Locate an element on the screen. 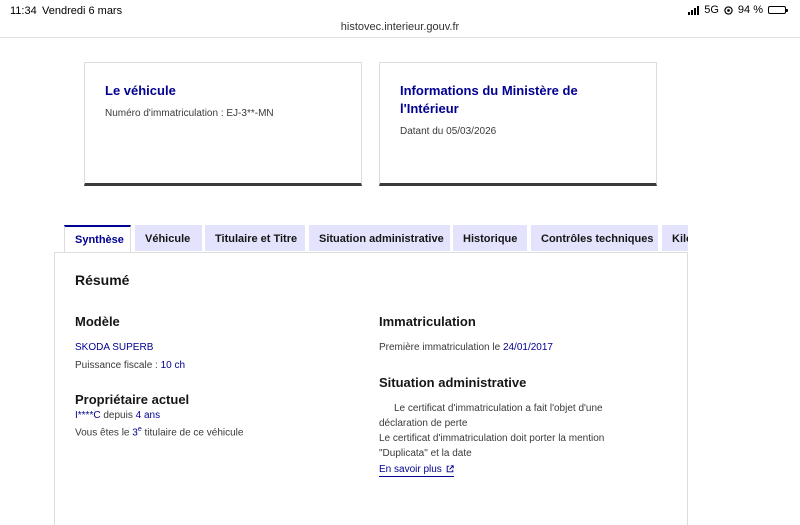  admin-situation-line2: déclaration de perte is located at coordinates (423, 423).